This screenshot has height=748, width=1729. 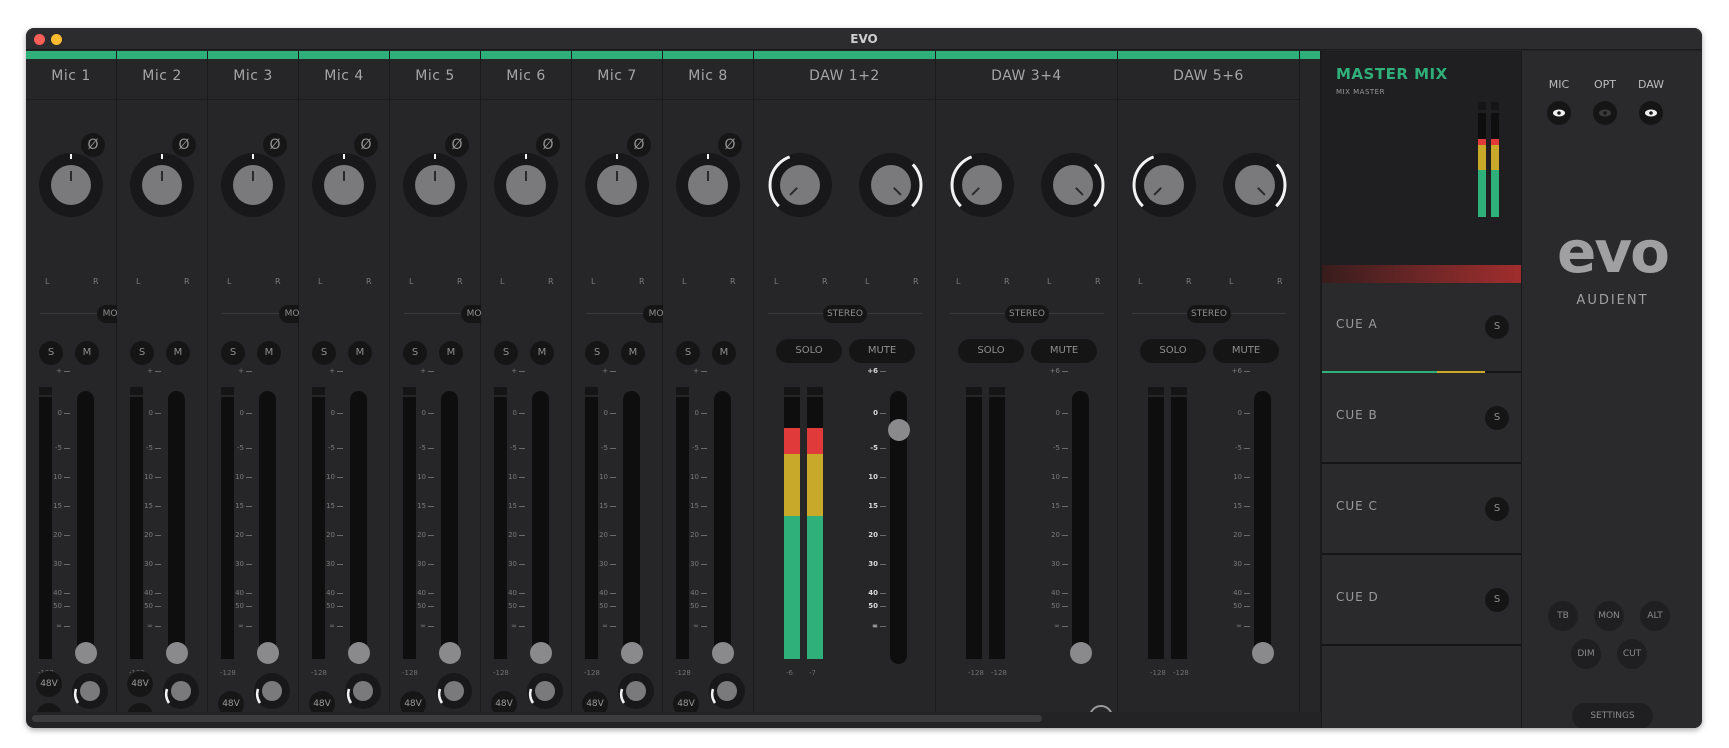 I want to click on cue-mix-item: CUE C S, so click(x=1422, y=510).